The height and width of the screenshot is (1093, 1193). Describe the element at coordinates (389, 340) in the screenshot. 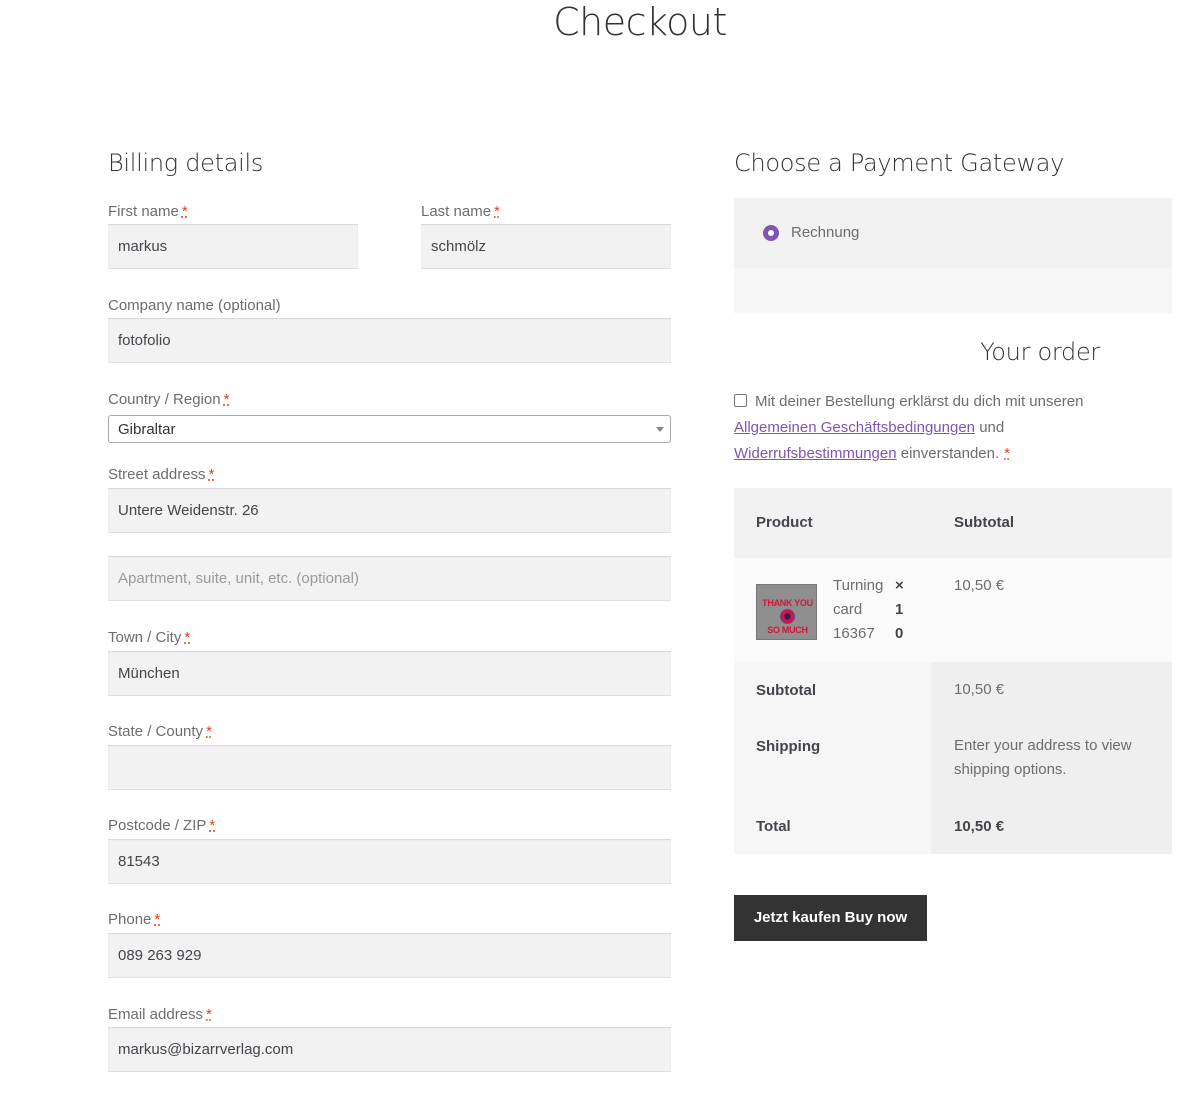

I see `company-input` at that location.